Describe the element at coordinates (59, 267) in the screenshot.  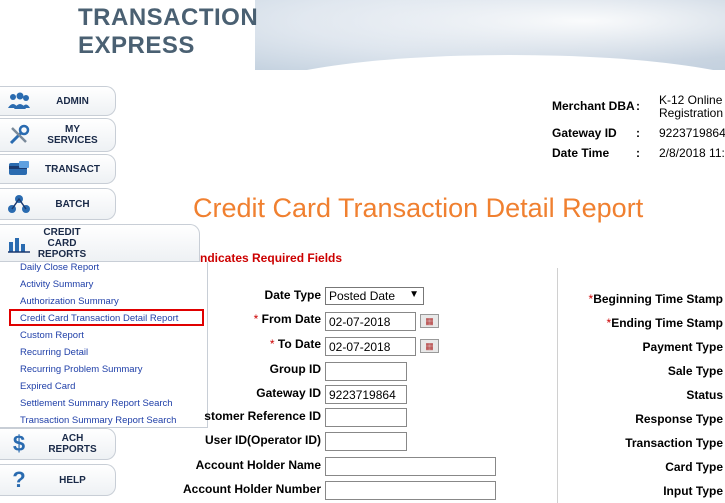
I see `report-link-daily-close: Daily Close Report` at that location.